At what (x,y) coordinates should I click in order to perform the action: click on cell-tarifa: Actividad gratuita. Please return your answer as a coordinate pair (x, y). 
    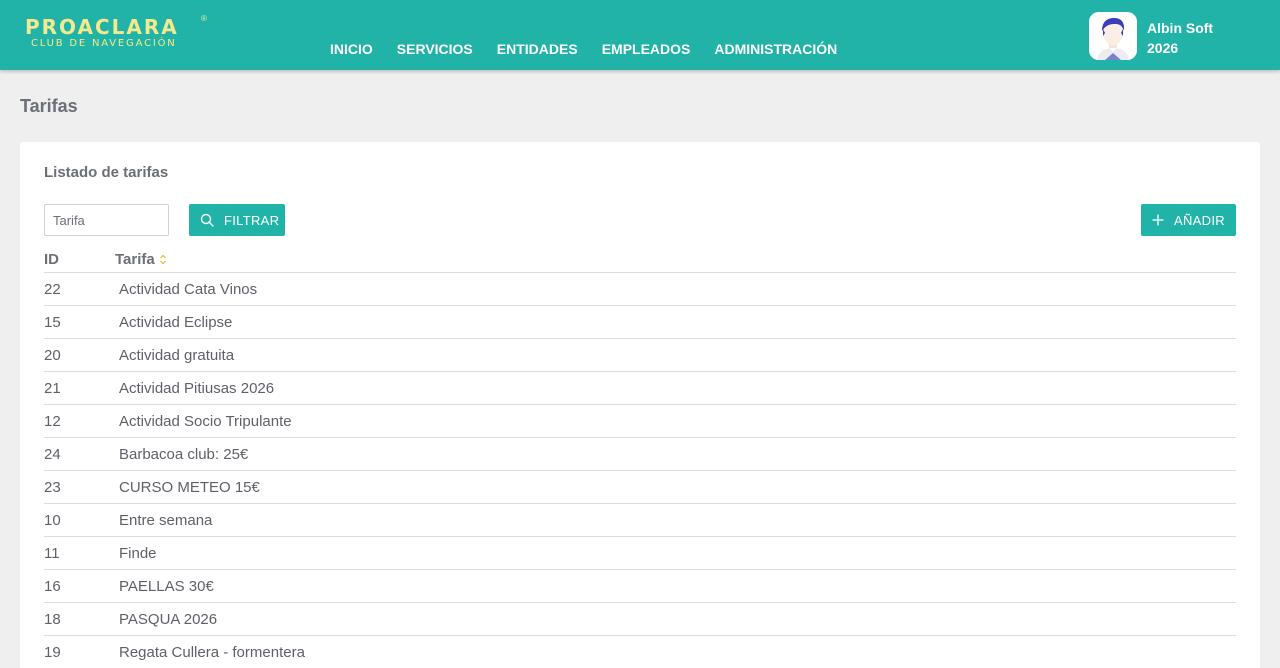
    Looking at the image, I should click on (177, 355).